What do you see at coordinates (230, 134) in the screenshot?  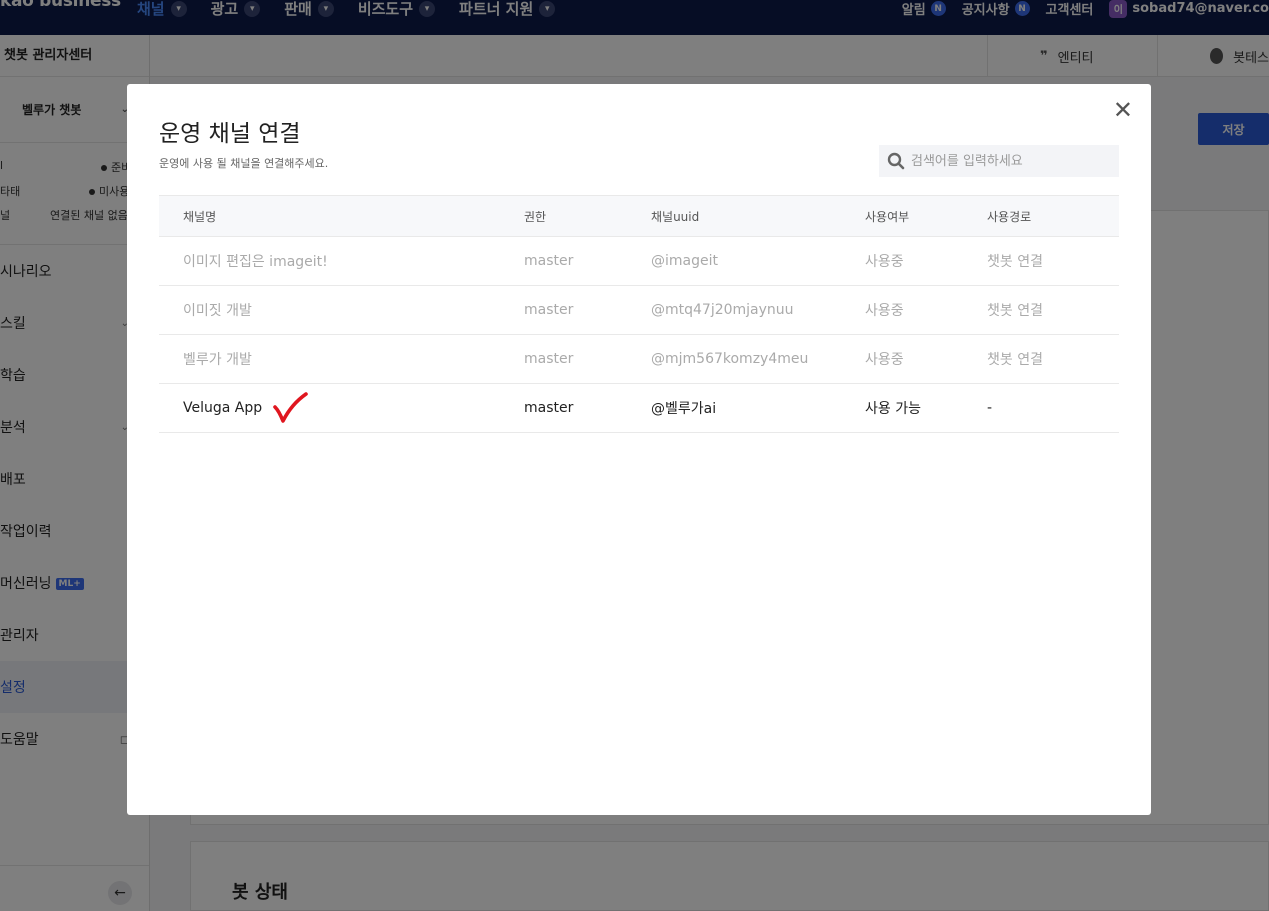 I see `modal-title: 운영 채널 연결` at bounding box center [230, 134].